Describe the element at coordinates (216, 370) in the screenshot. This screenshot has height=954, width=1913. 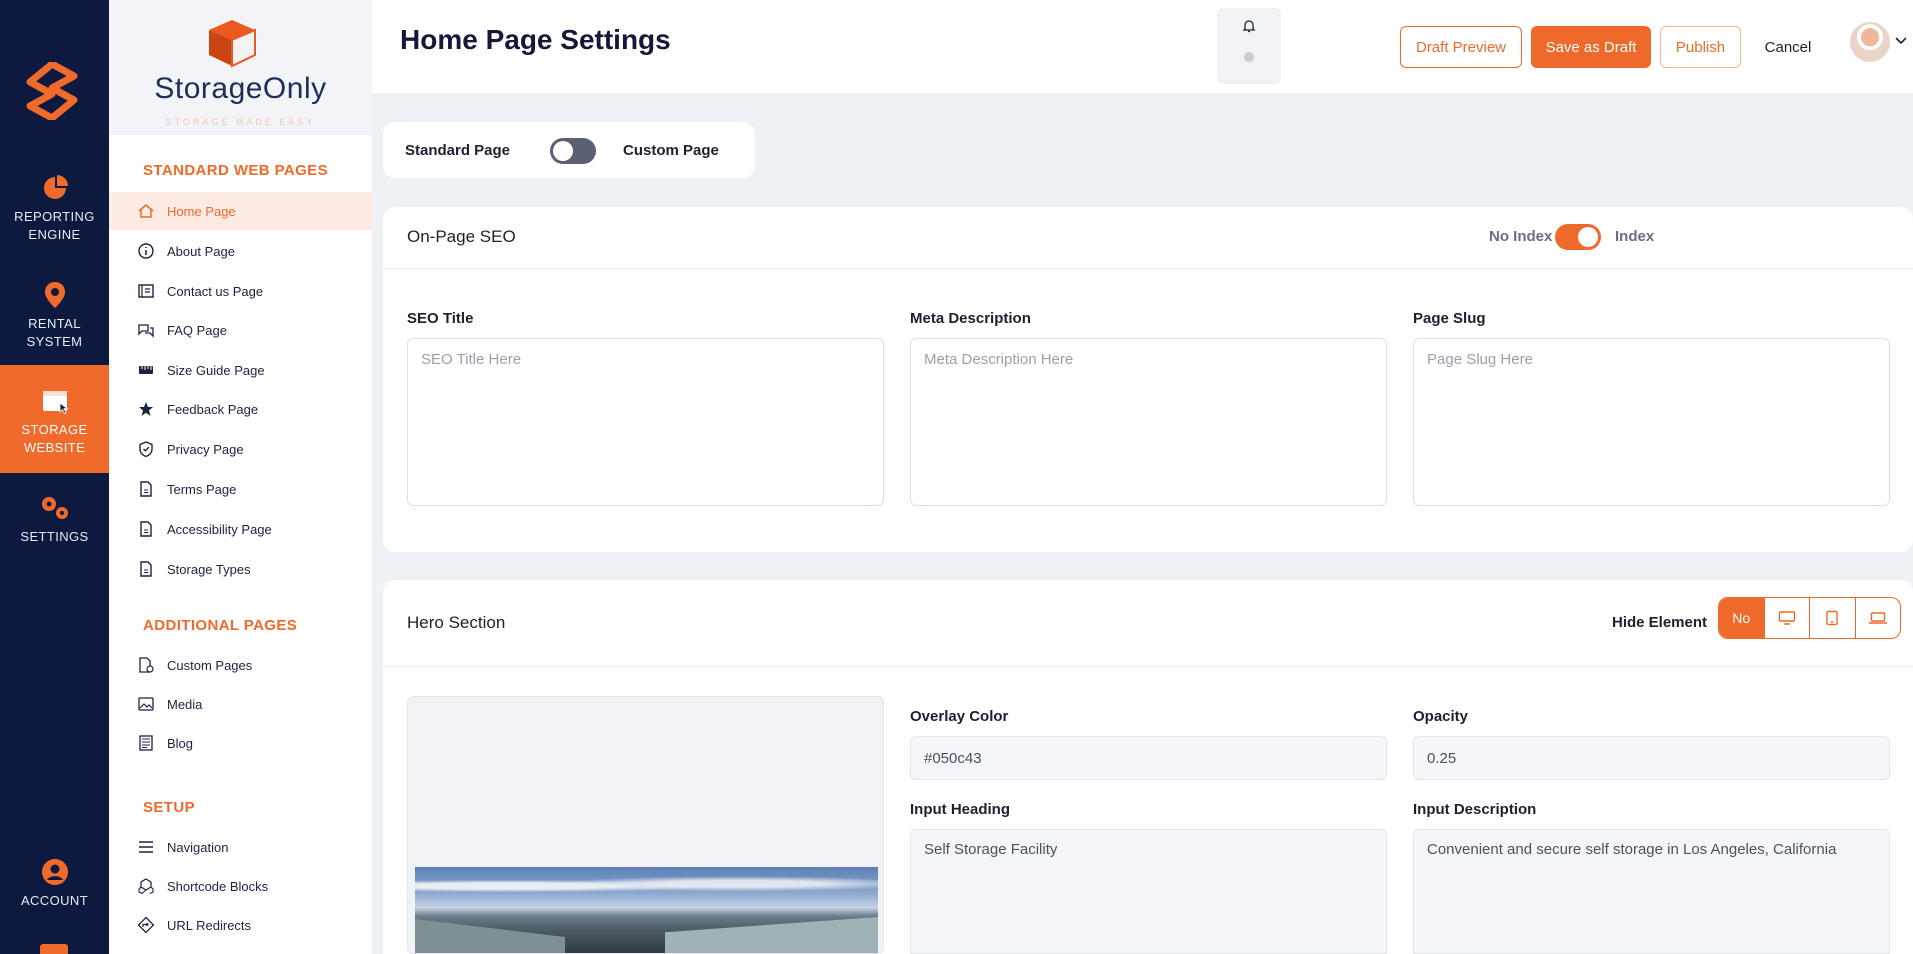
I see `sidebar-item-label: Size Guide Page` at that location.